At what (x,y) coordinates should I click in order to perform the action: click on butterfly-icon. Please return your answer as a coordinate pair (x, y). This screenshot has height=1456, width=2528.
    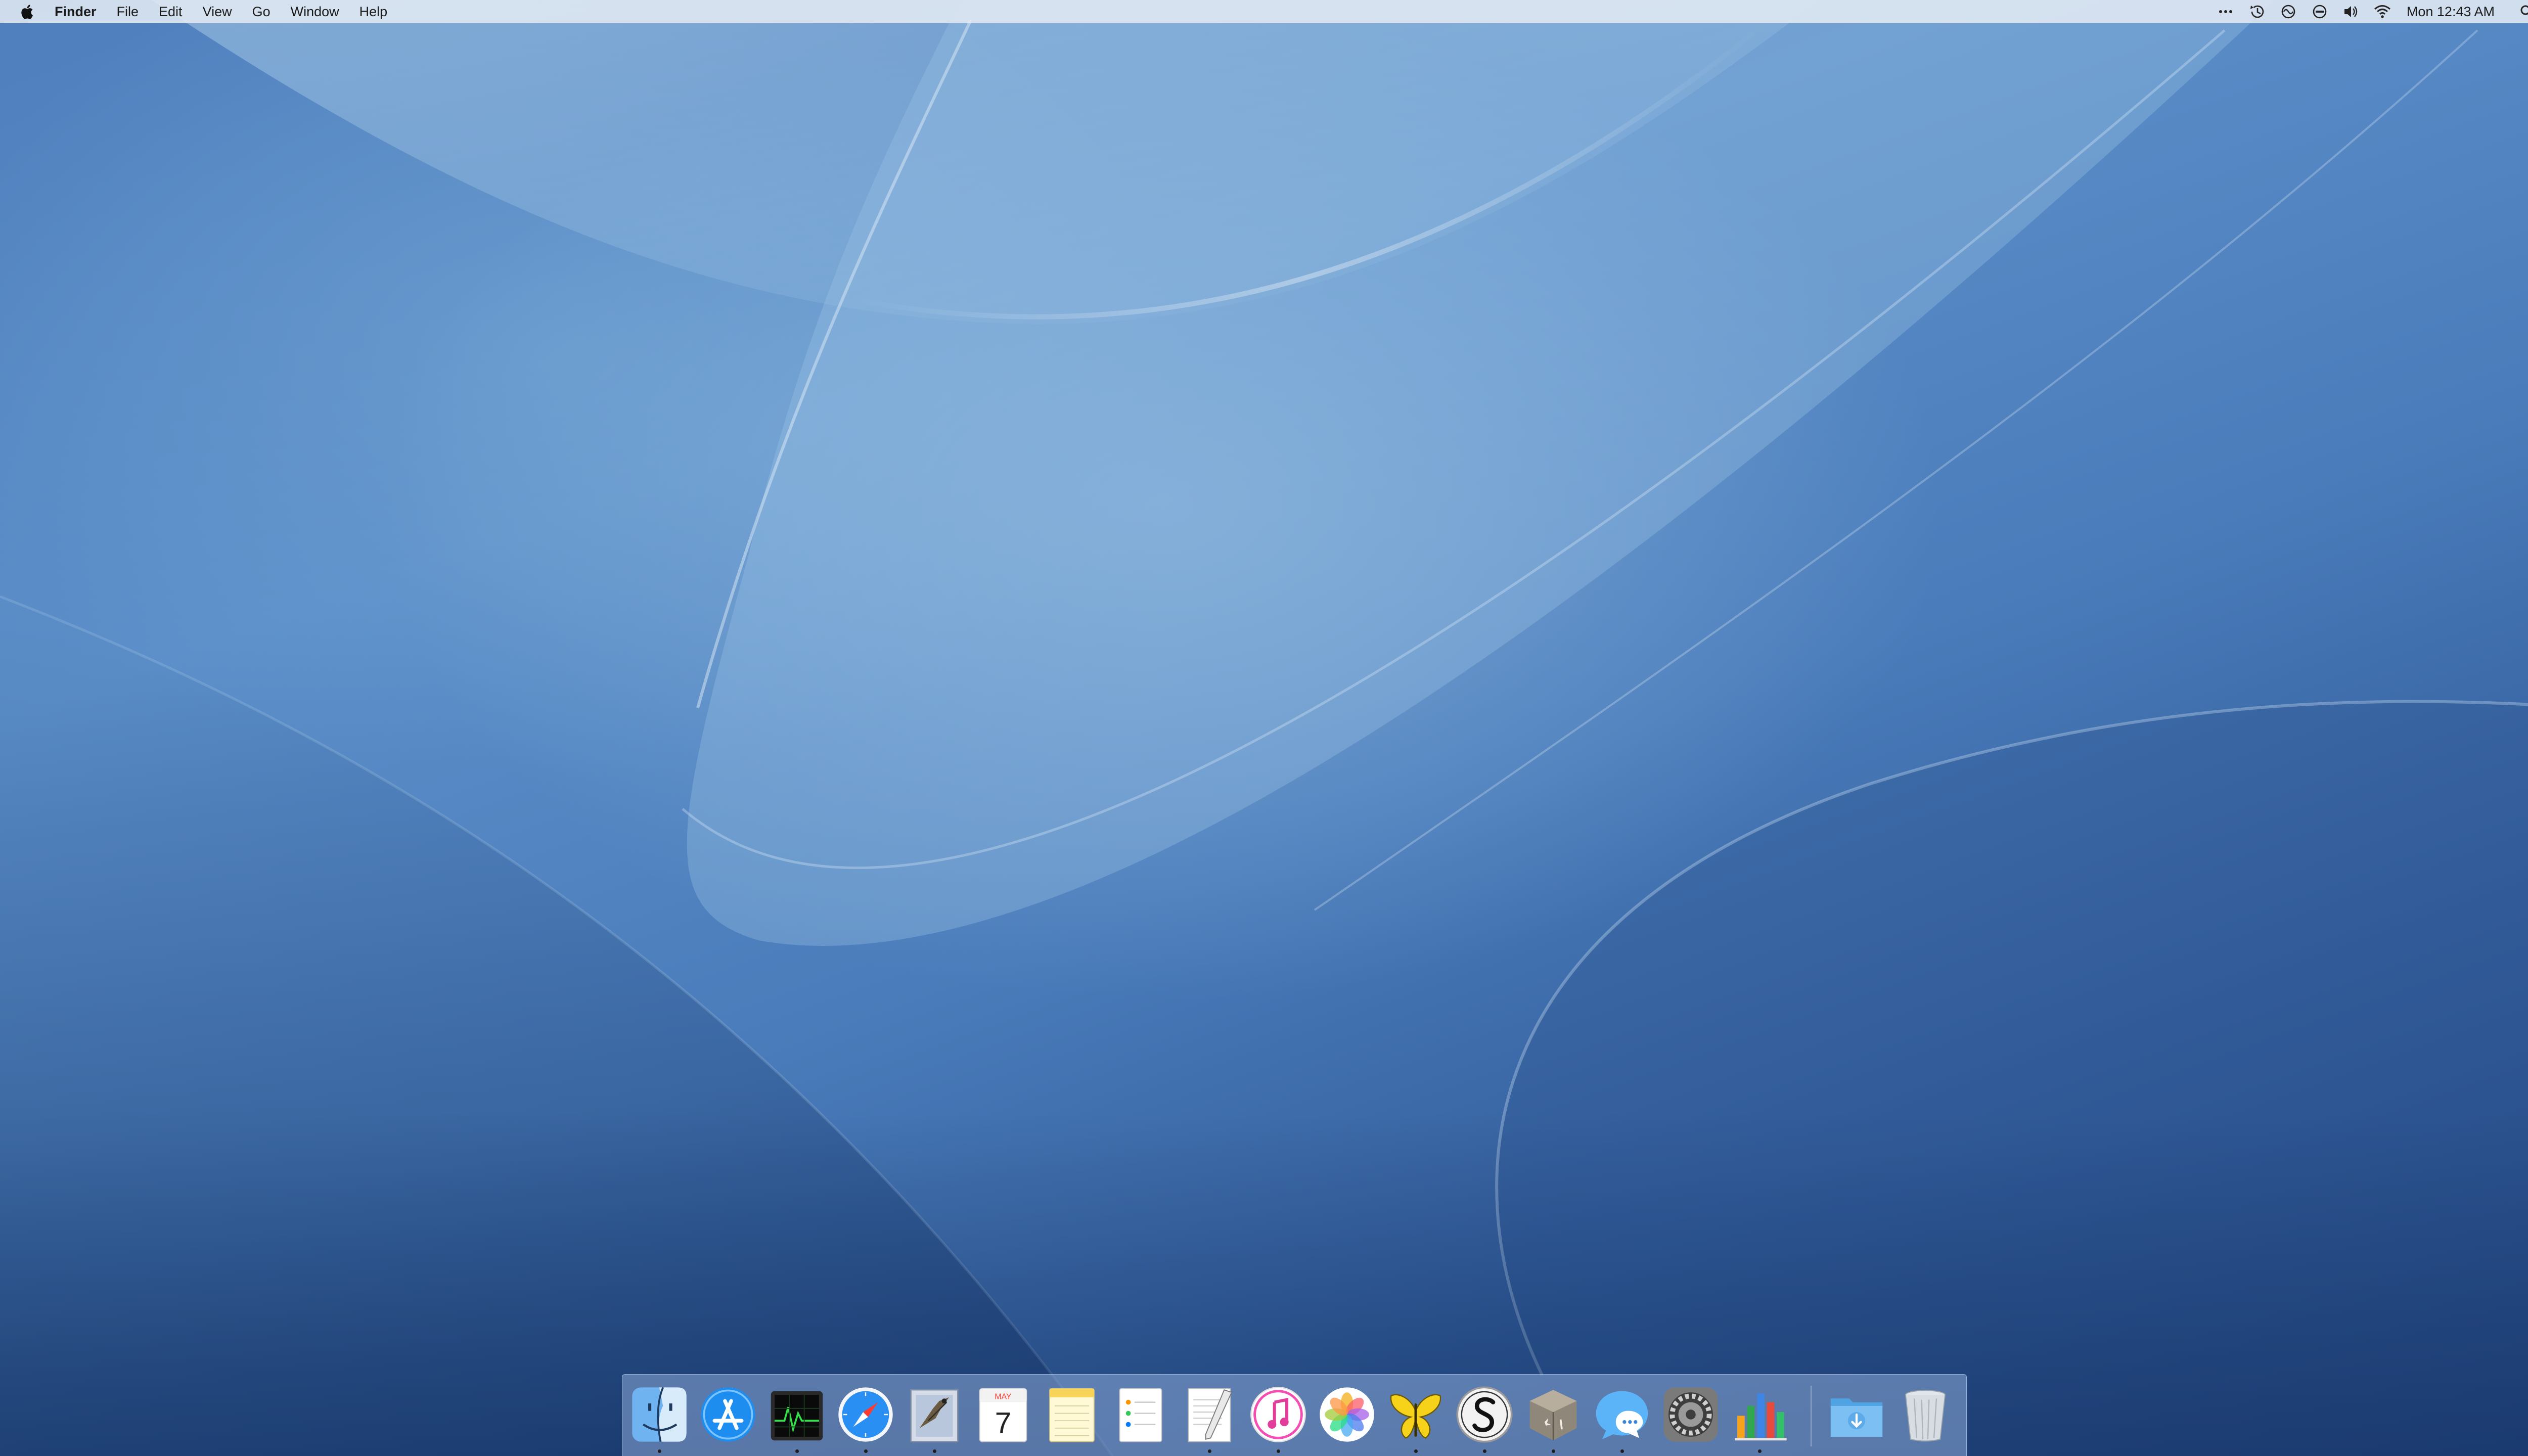
    Looking at the image, I should click on (1416, 1416).